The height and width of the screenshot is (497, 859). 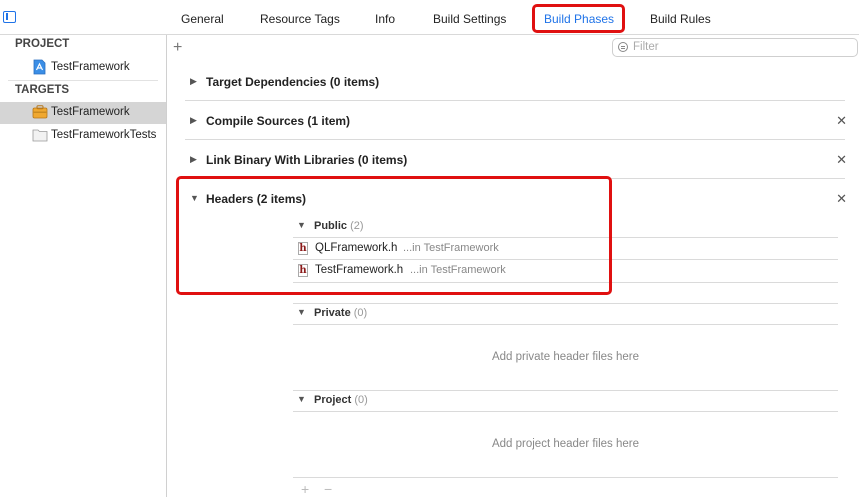 I want to click on navigator-toggle-icon, so click(x=9, y=17).